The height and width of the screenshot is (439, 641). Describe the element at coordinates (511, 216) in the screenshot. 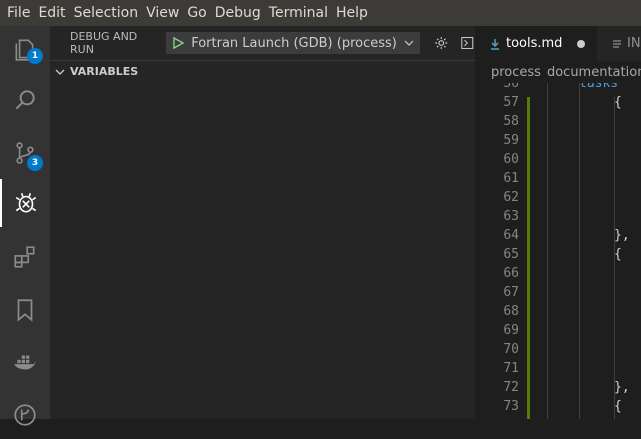

I see `line-number: 63` at that location.